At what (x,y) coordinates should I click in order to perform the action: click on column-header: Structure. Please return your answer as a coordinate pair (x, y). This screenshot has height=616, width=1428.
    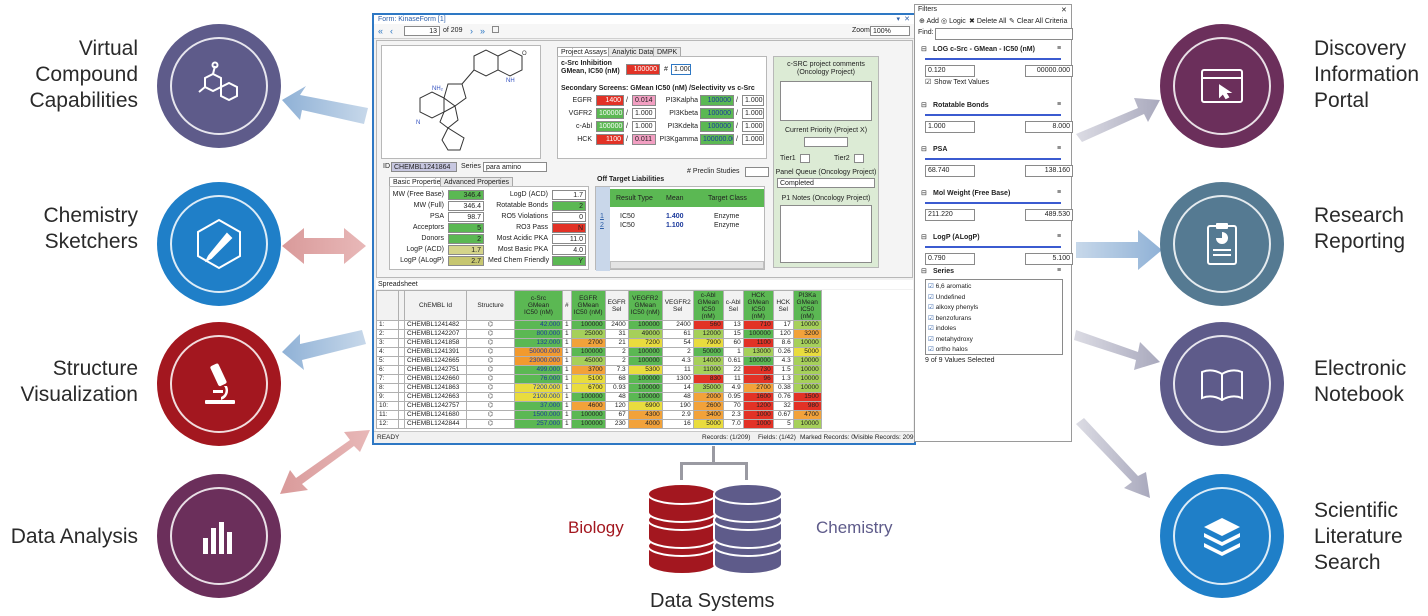
    Looking at the image, I should click on (490, 305).